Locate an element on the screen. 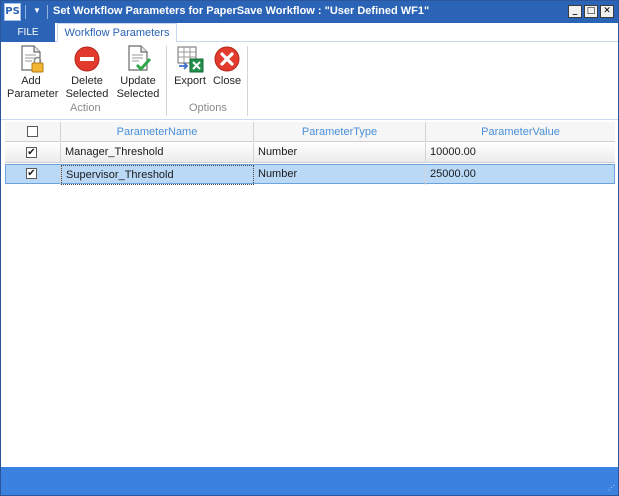  group-label-options: Options is located at coordinates (208, 108).